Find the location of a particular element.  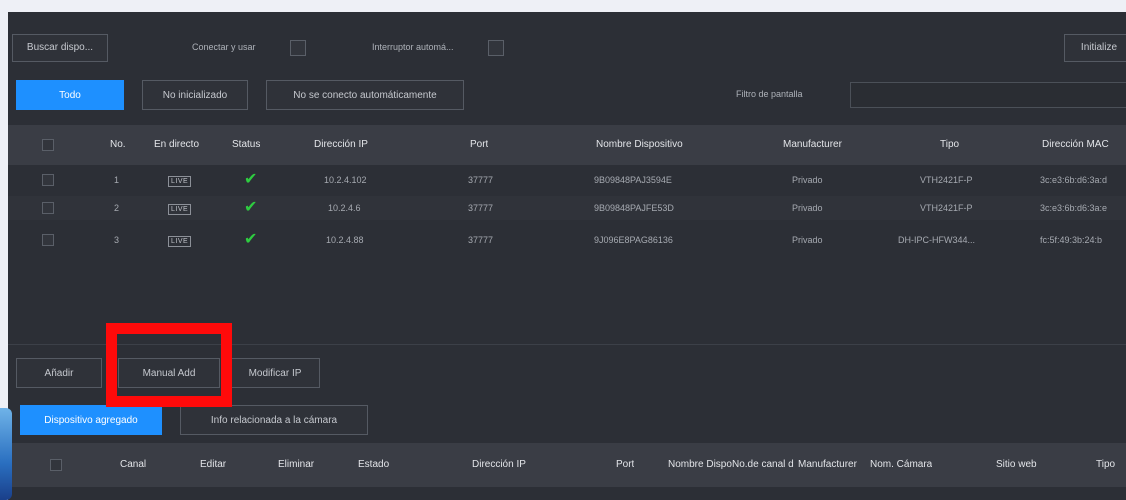

row-mac: 3c:e3:6b:d6:3a:e is located at coordinates (1074, 208).